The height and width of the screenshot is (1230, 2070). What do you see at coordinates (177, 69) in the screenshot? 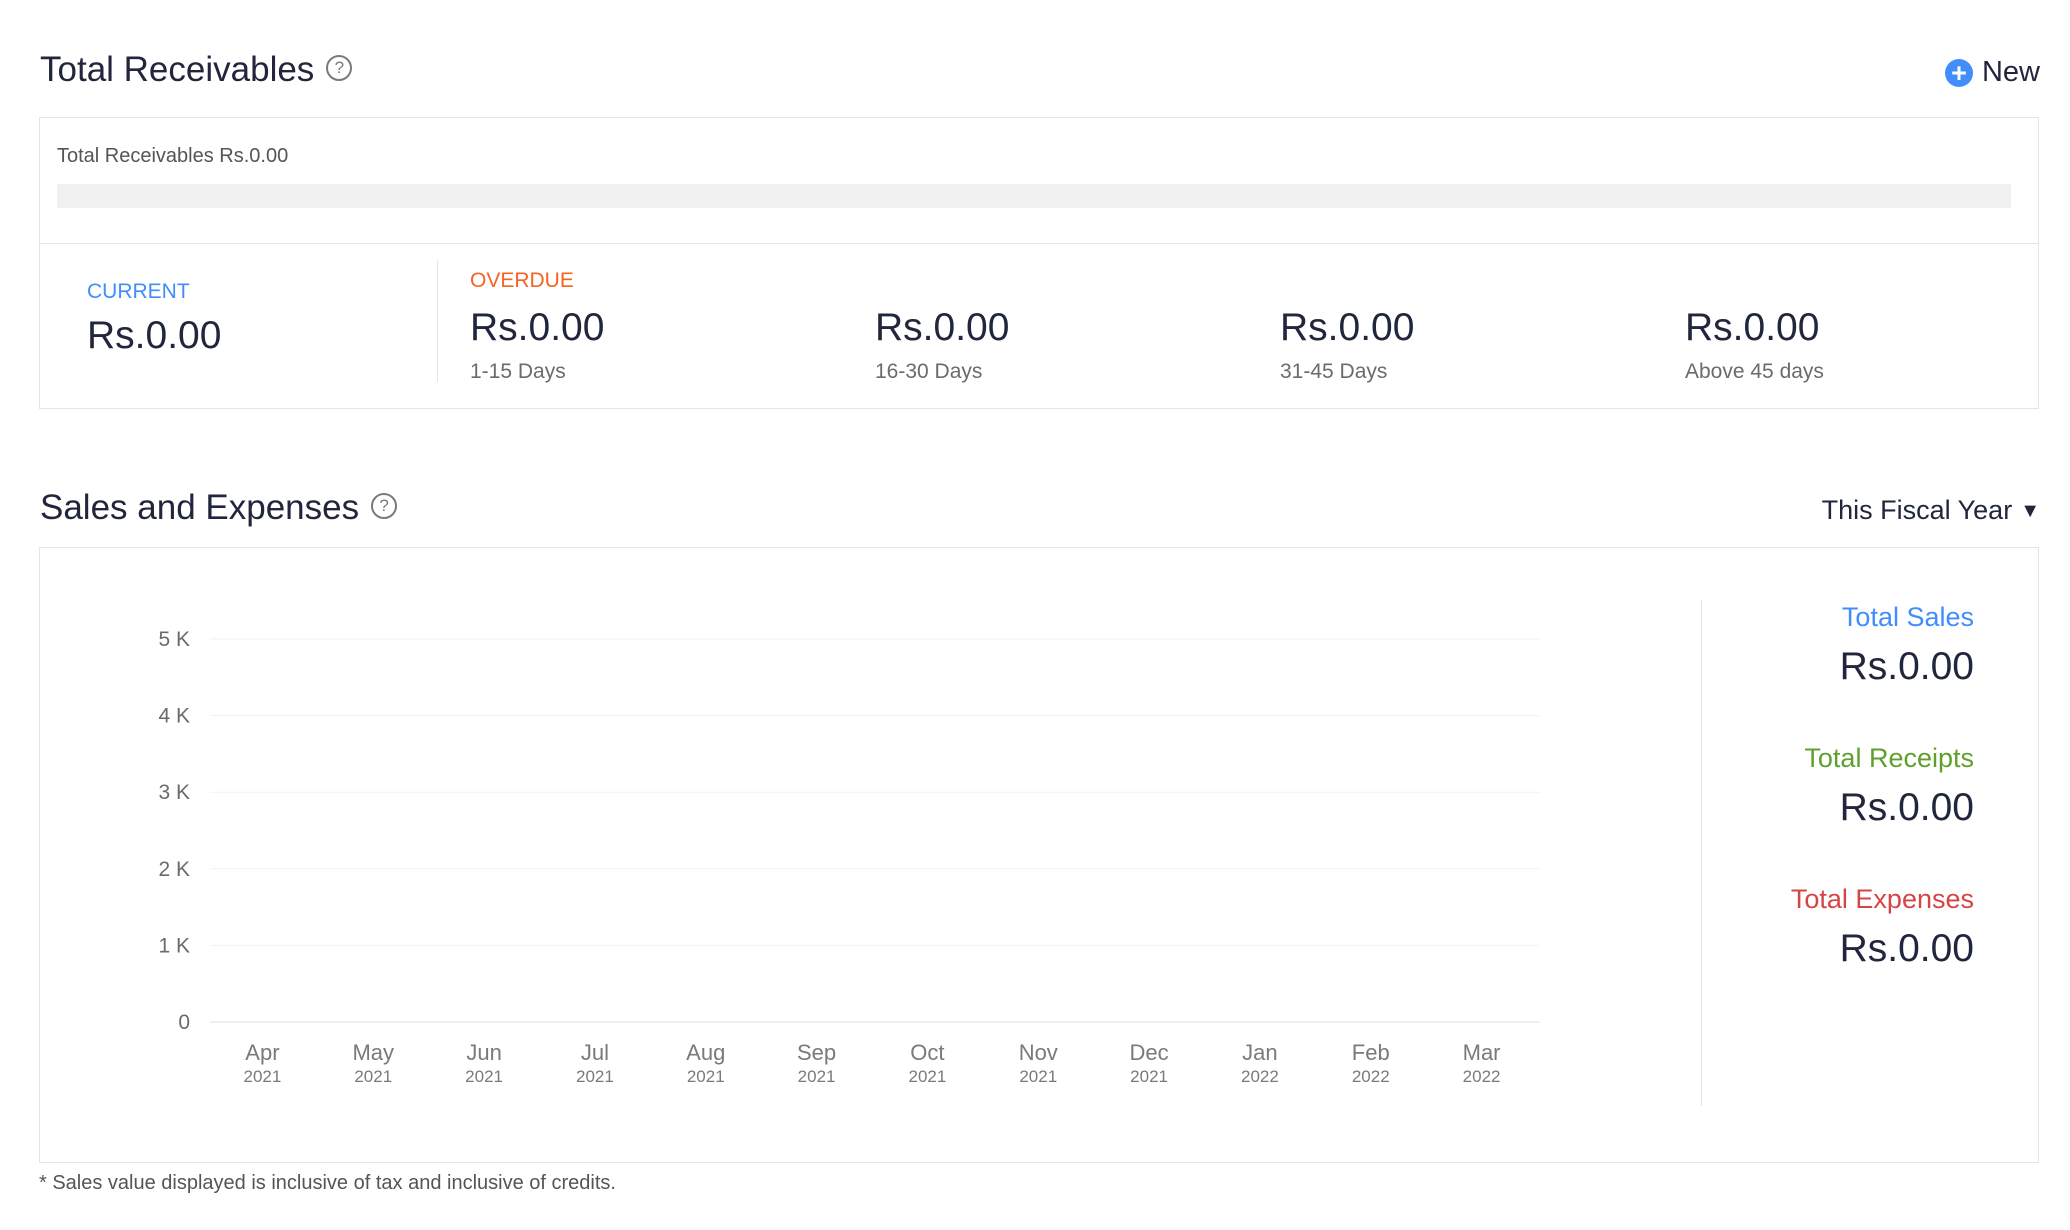
I see `receivables-title: Total Receivables` at bounding box center [177, 69].